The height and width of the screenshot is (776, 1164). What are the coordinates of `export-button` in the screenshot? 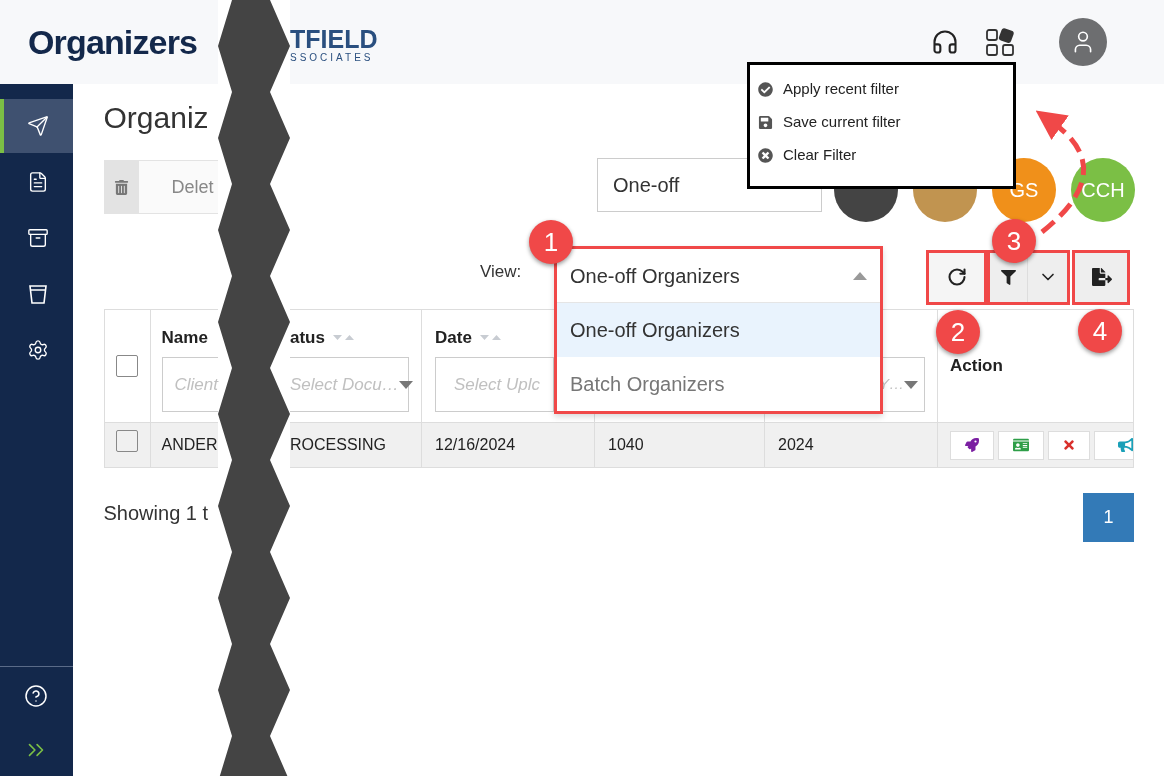 It's located at (1101, 277).